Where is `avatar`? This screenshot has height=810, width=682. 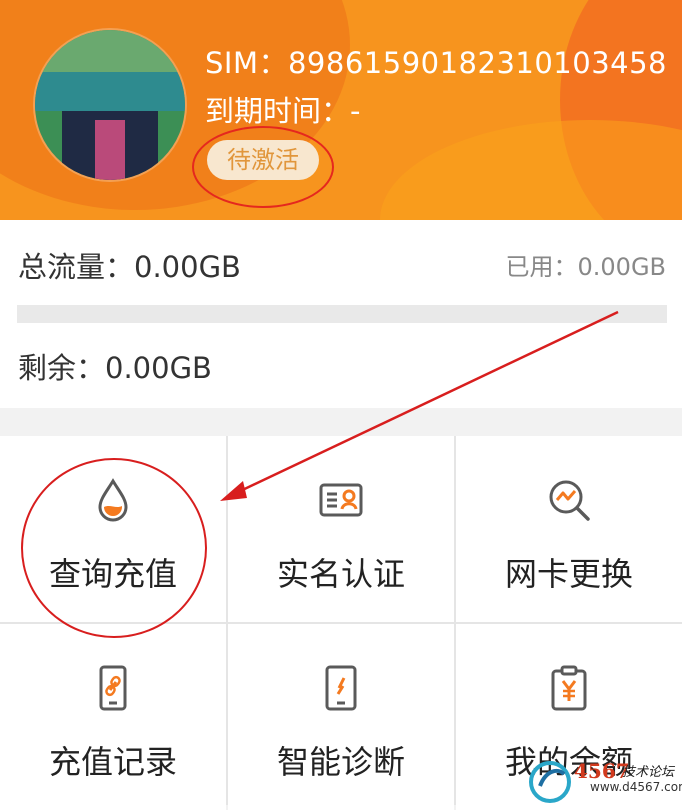
avatar is located at coordinates (110, 105).